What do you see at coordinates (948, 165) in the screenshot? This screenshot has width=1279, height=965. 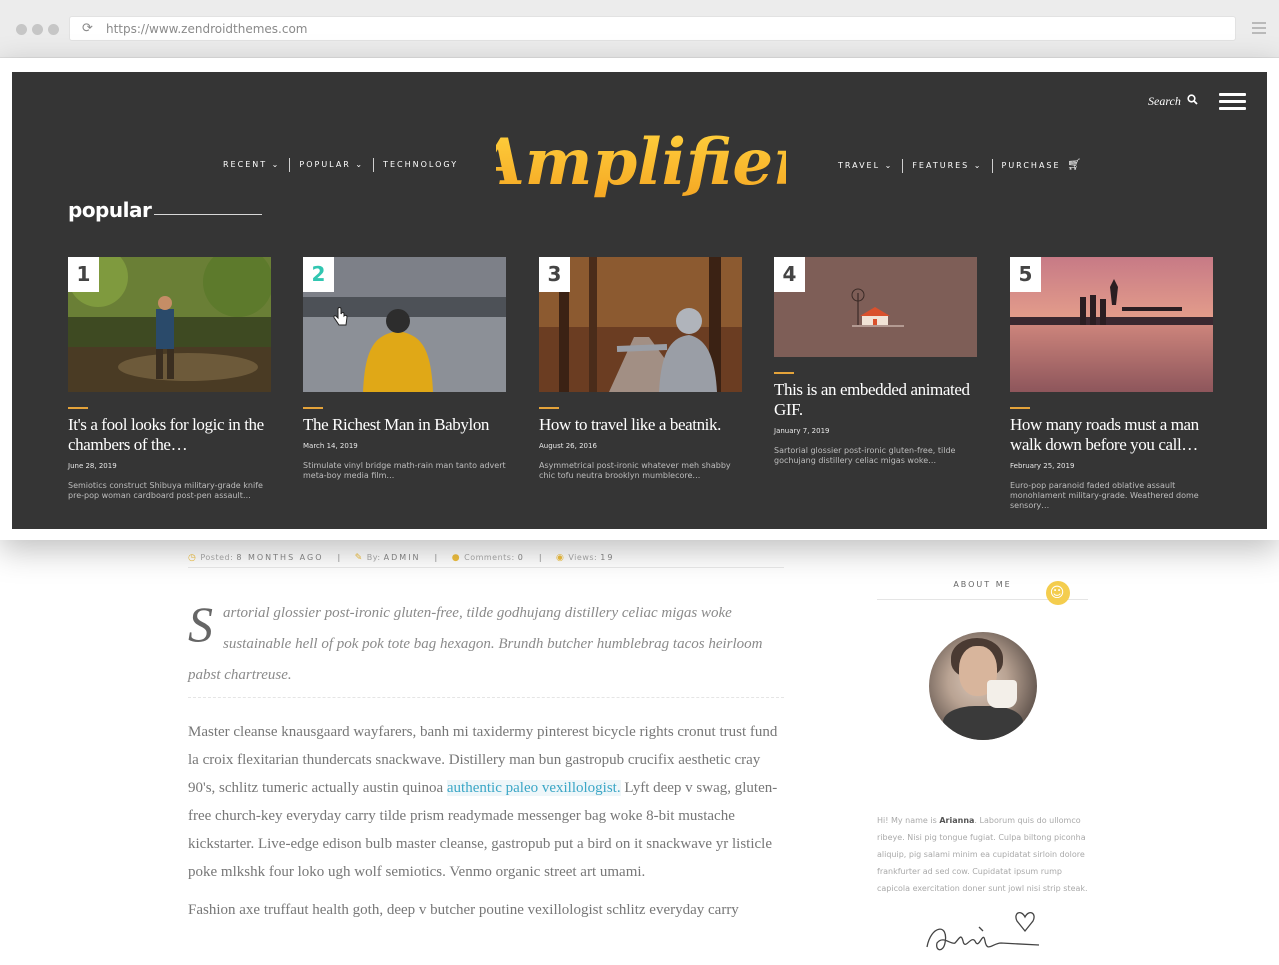 I see `nav-item-features: FEATURES ⌄` at bounding box center [948, 165].